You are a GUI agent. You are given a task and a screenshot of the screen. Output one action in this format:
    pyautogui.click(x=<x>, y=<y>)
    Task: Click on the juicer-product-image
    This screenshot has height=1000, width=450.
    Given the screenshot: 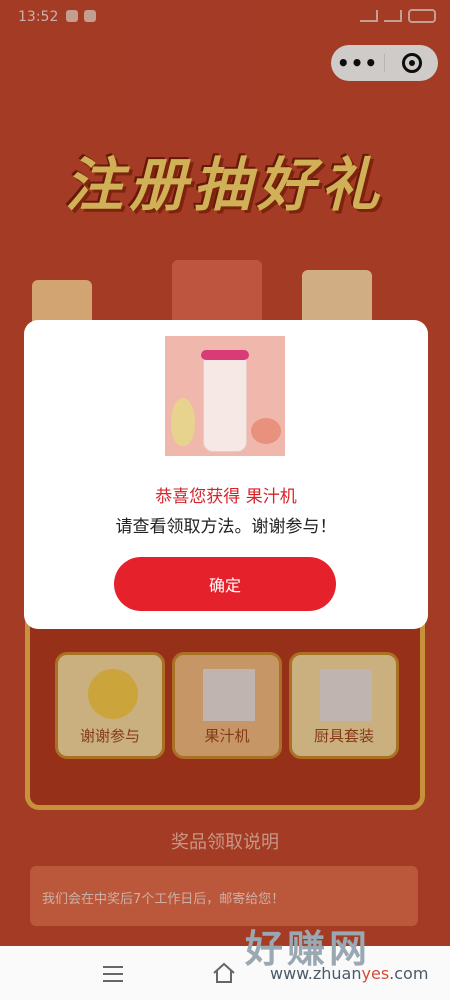 What is the action you would take?
    pyautogui.click(x=225, y=396)
    